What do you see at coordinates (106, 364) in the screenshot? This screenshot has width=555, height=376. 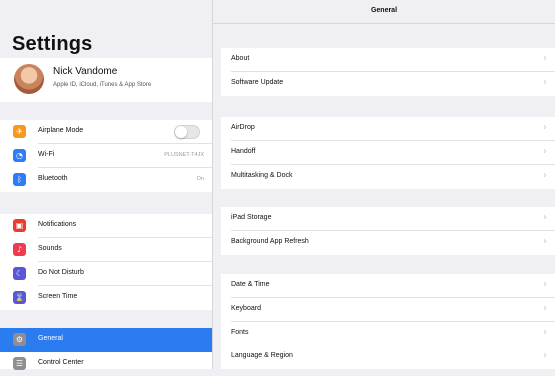 I see `sidebar-item-control-center: ☰ Control Center` at bounding box center [106, 364].